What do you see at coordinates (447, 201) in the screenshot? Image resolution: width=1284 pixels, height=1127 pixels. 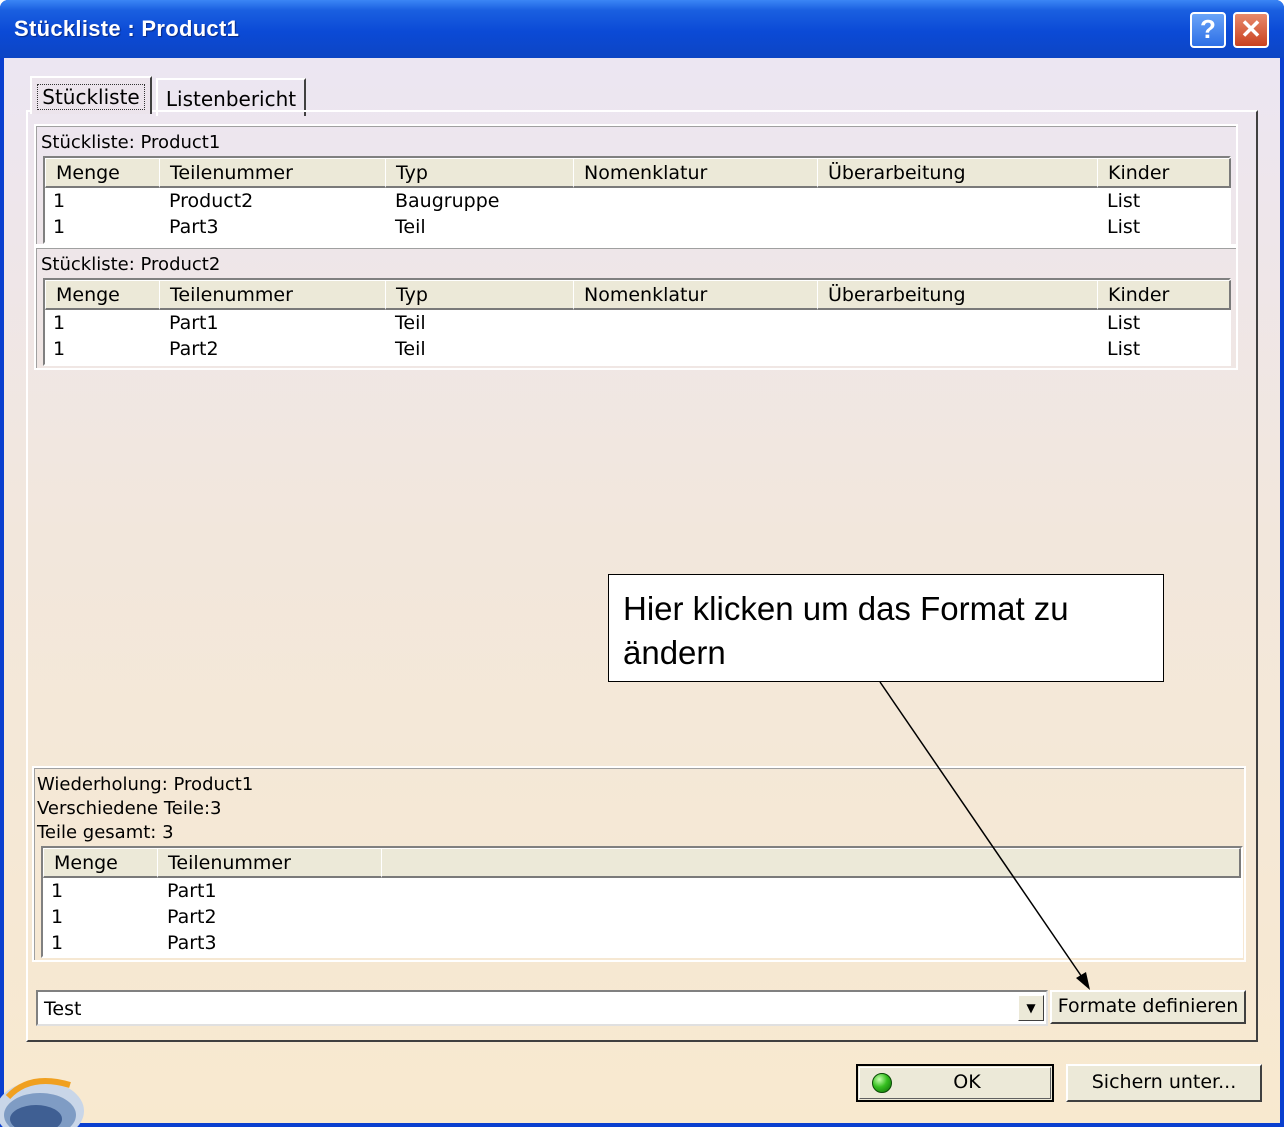 I see `cell-typ: Baugruppe` at bounding box center [447, 201].